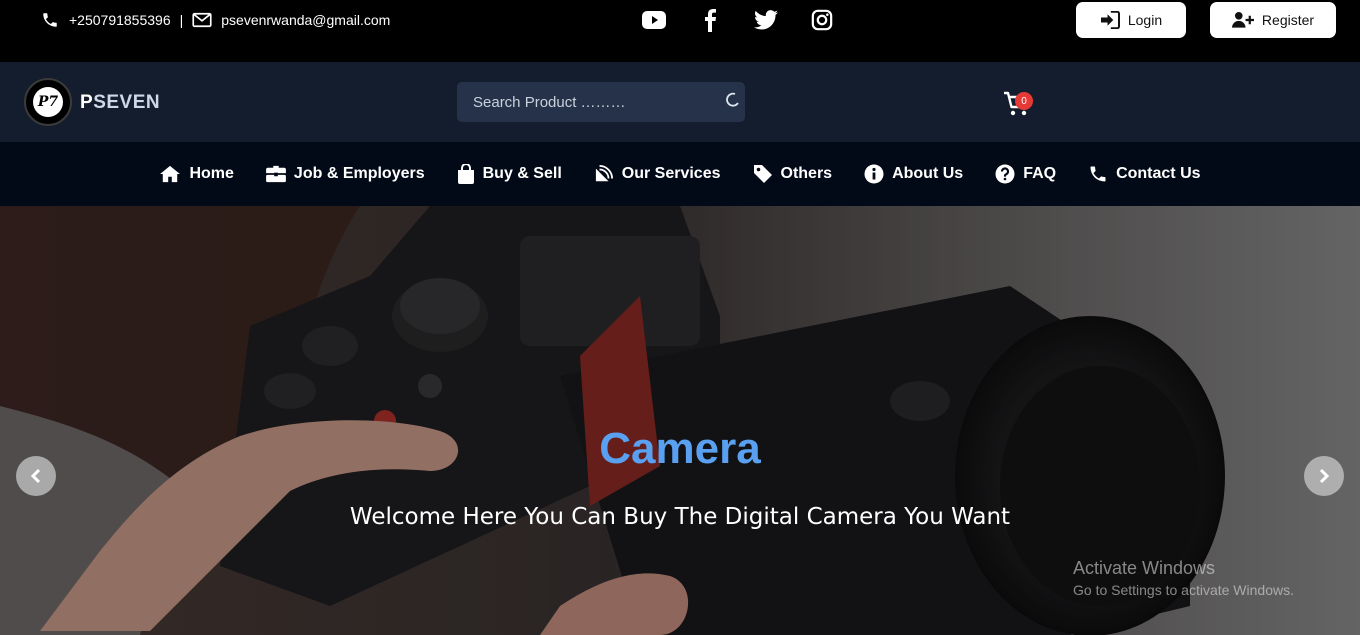  I want to click on nav-item-jobs: Job & Employers, so click(345, 174).